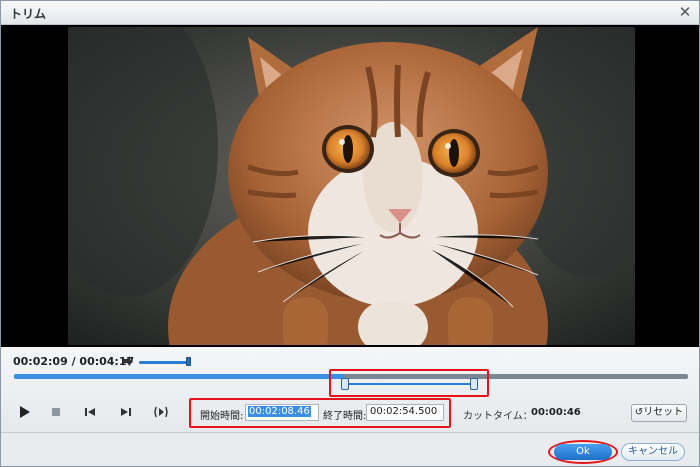 This screenshot has width=700, height=467. I want to click on volume-slider, so click(164, 362).